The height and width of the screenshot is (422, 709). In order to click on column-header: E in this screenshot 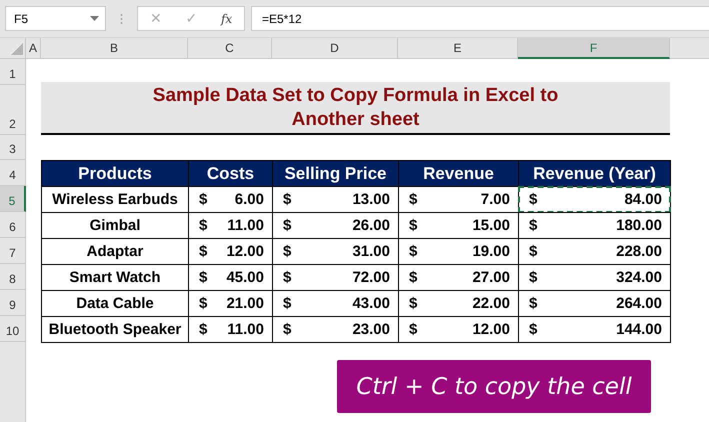, I will do `click(458, 48)`.